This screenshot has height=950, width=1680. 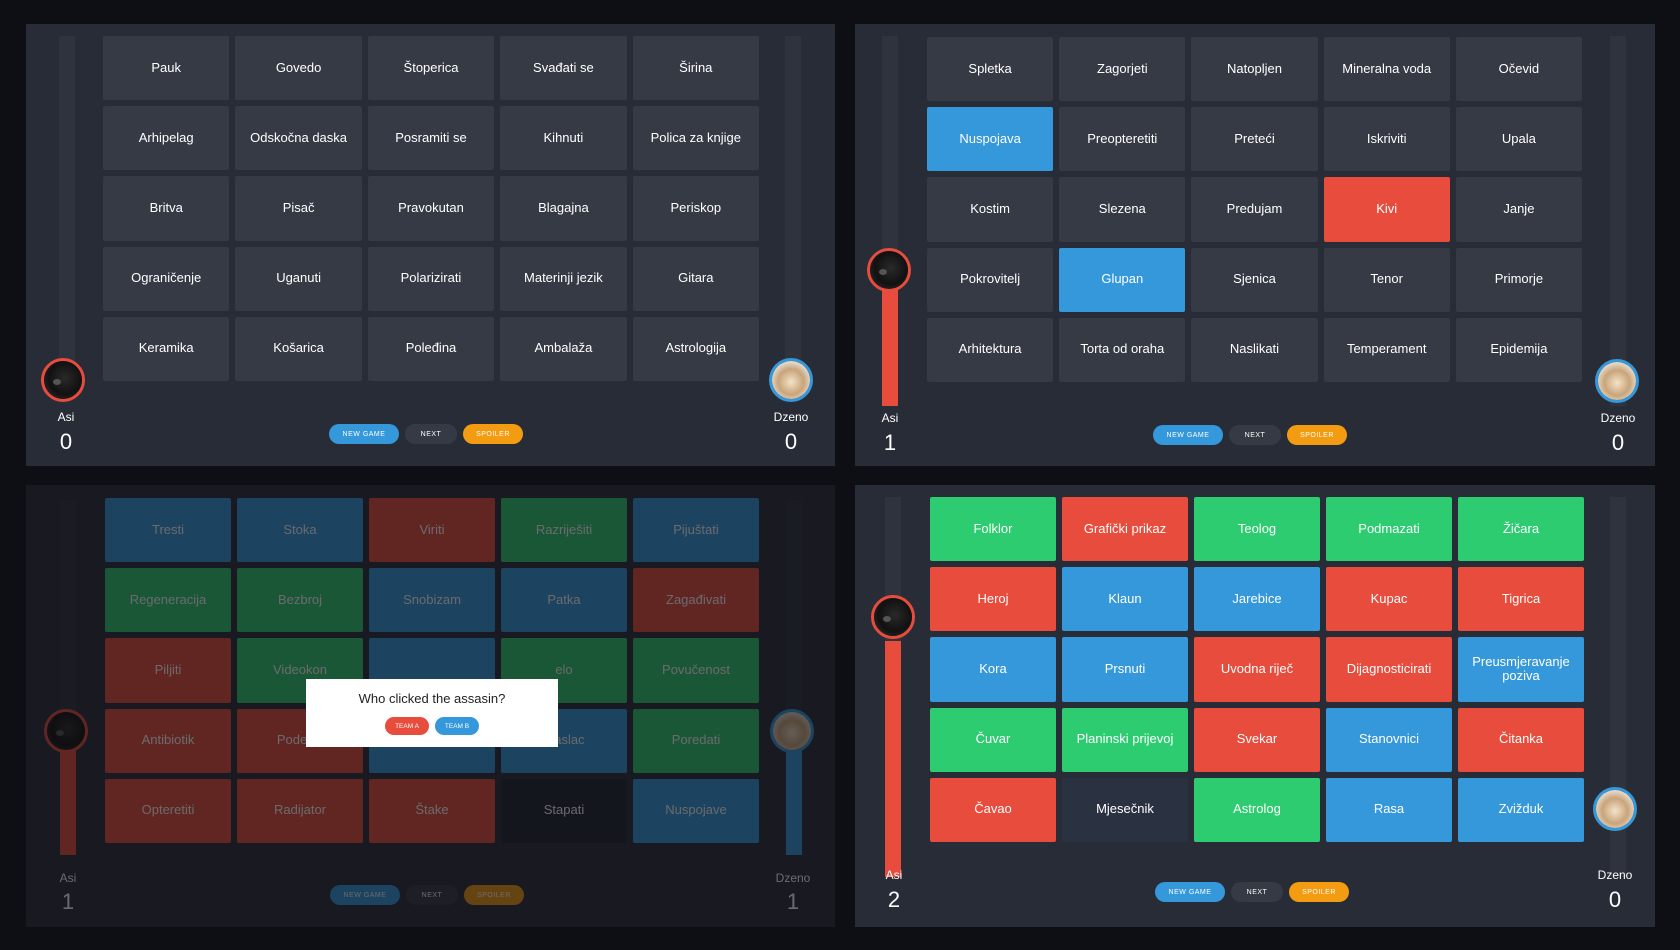 I want to click on word-card: Očevid, so click(x=1518, y=69).